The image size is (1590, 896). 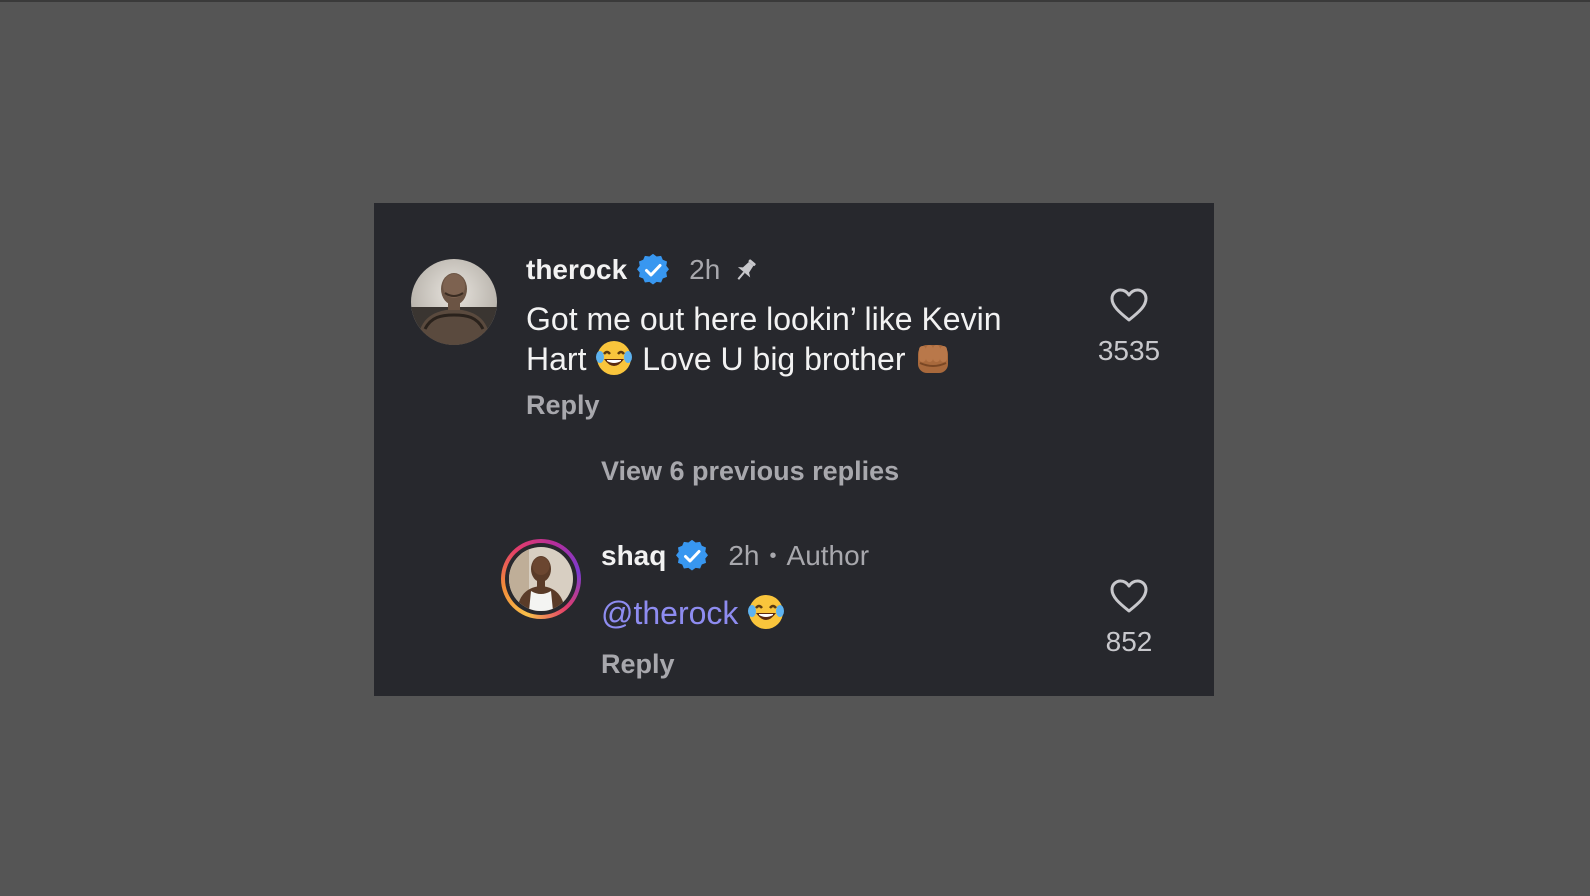 I want to click on avatar-shaq-story-ring, so click(x=541, y=579).